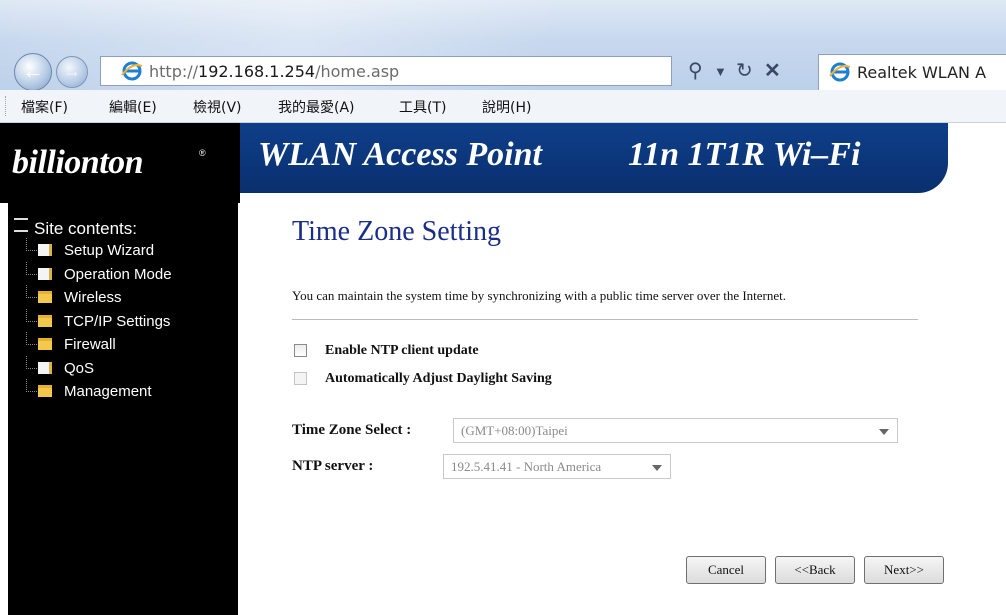 The width and height of the screenshot is (1006, 615). I want to click on tab-ie-icon, so click(840, 72).